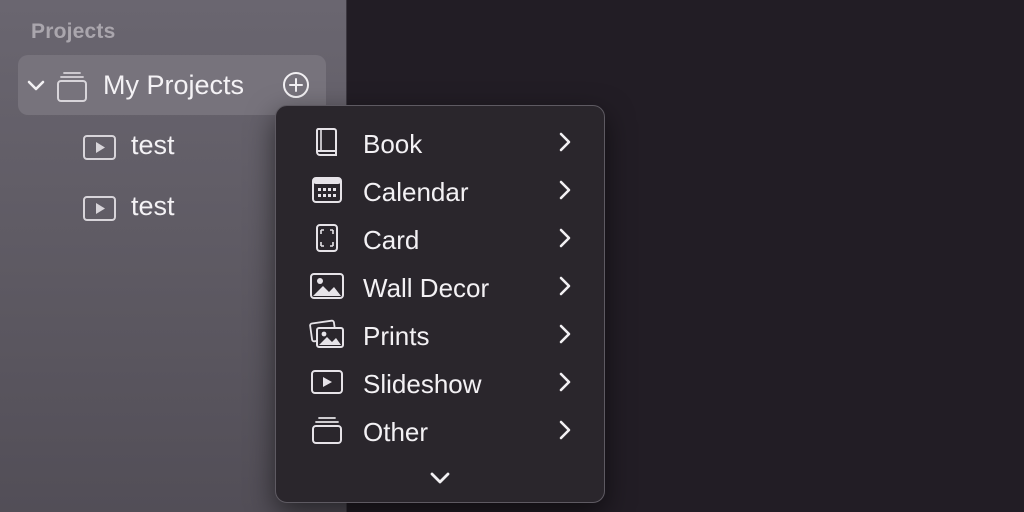  Describe the element at coordinates (396, 336) in the screenshot. I see `menu-item-label: Prints` at that location.